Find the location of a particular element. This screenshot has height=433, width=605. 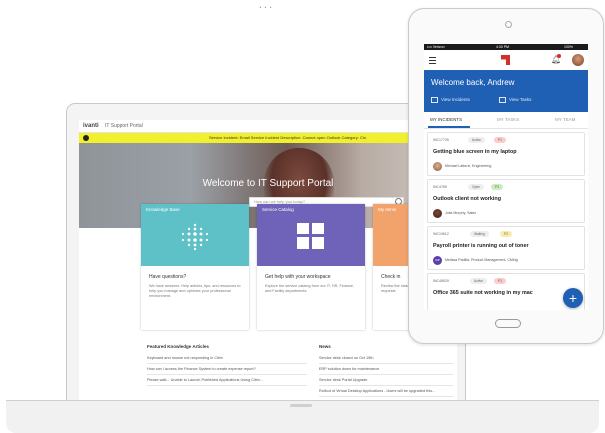

tab-bar: MY INCIDENTS MY TASKS MY TEAM is located at coordinates (506, 120).